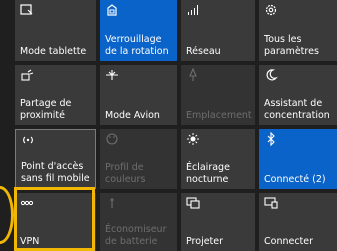  What do you see at coordinates (55, 159) in the screenshot?
I see `tile-mobile-hotspot: Point d'accès sans fil mobile` at bounding box center [55, 159].